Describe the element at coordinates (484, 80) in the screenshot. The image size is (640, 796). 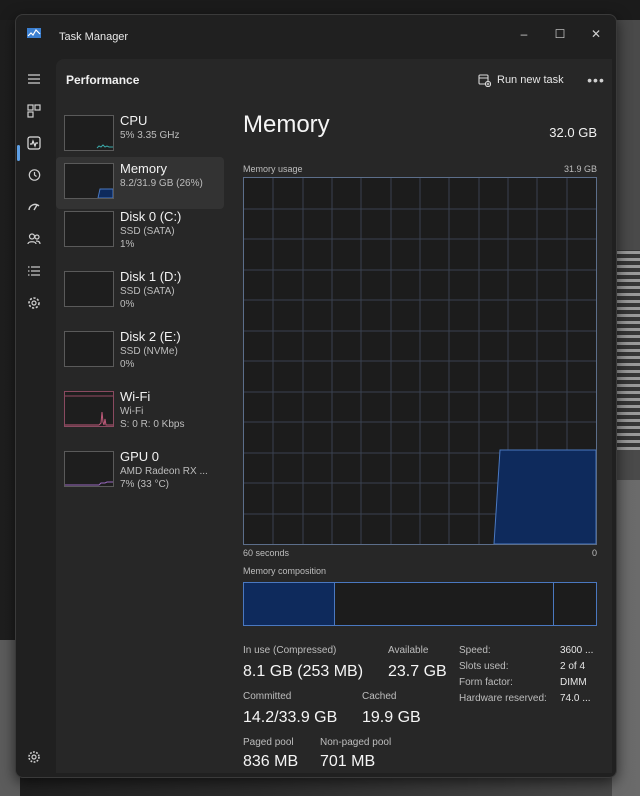
I see `run-task-icon` at that location.